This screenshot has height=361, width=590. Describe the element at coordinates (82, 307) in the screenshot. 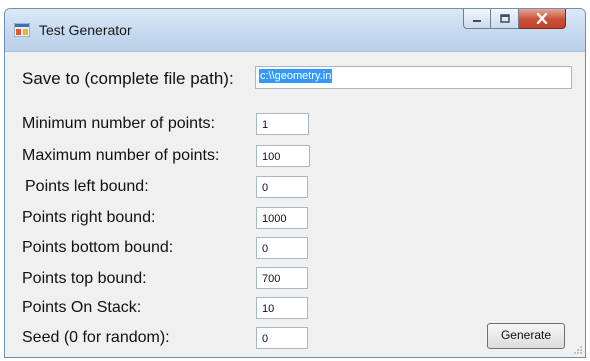

I see `points-on-stack-label: Points On Stack:` at that location.